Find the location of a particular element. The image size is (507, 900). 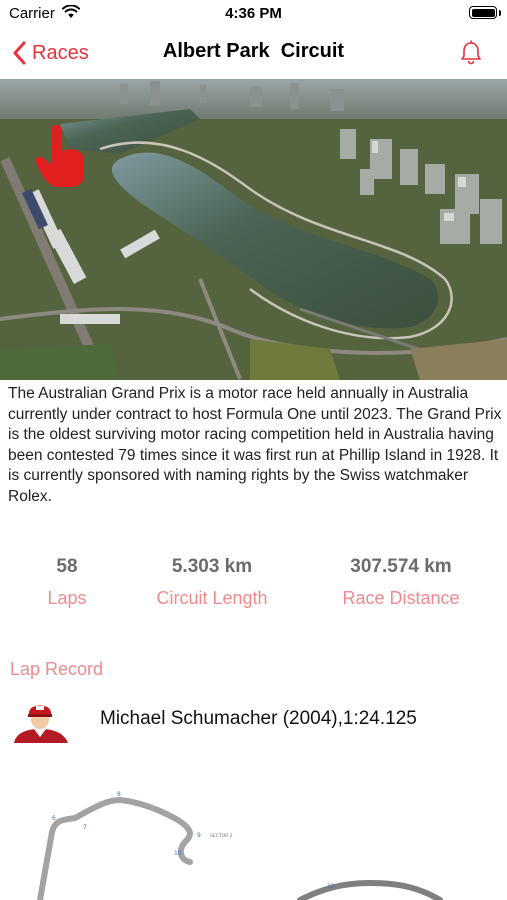

turn-label: 6 is located at coordinates (54, 818).